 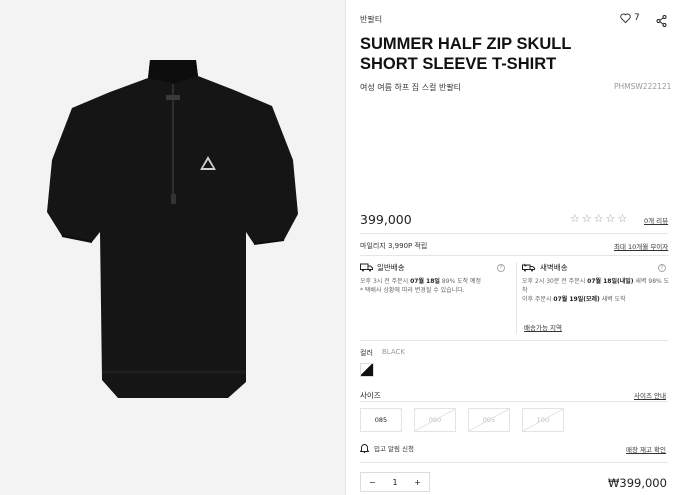 What do you see at coordinates (528, 267) in the screenshot?
I see `moon-truck-icon` at bounding box center [528, 267].